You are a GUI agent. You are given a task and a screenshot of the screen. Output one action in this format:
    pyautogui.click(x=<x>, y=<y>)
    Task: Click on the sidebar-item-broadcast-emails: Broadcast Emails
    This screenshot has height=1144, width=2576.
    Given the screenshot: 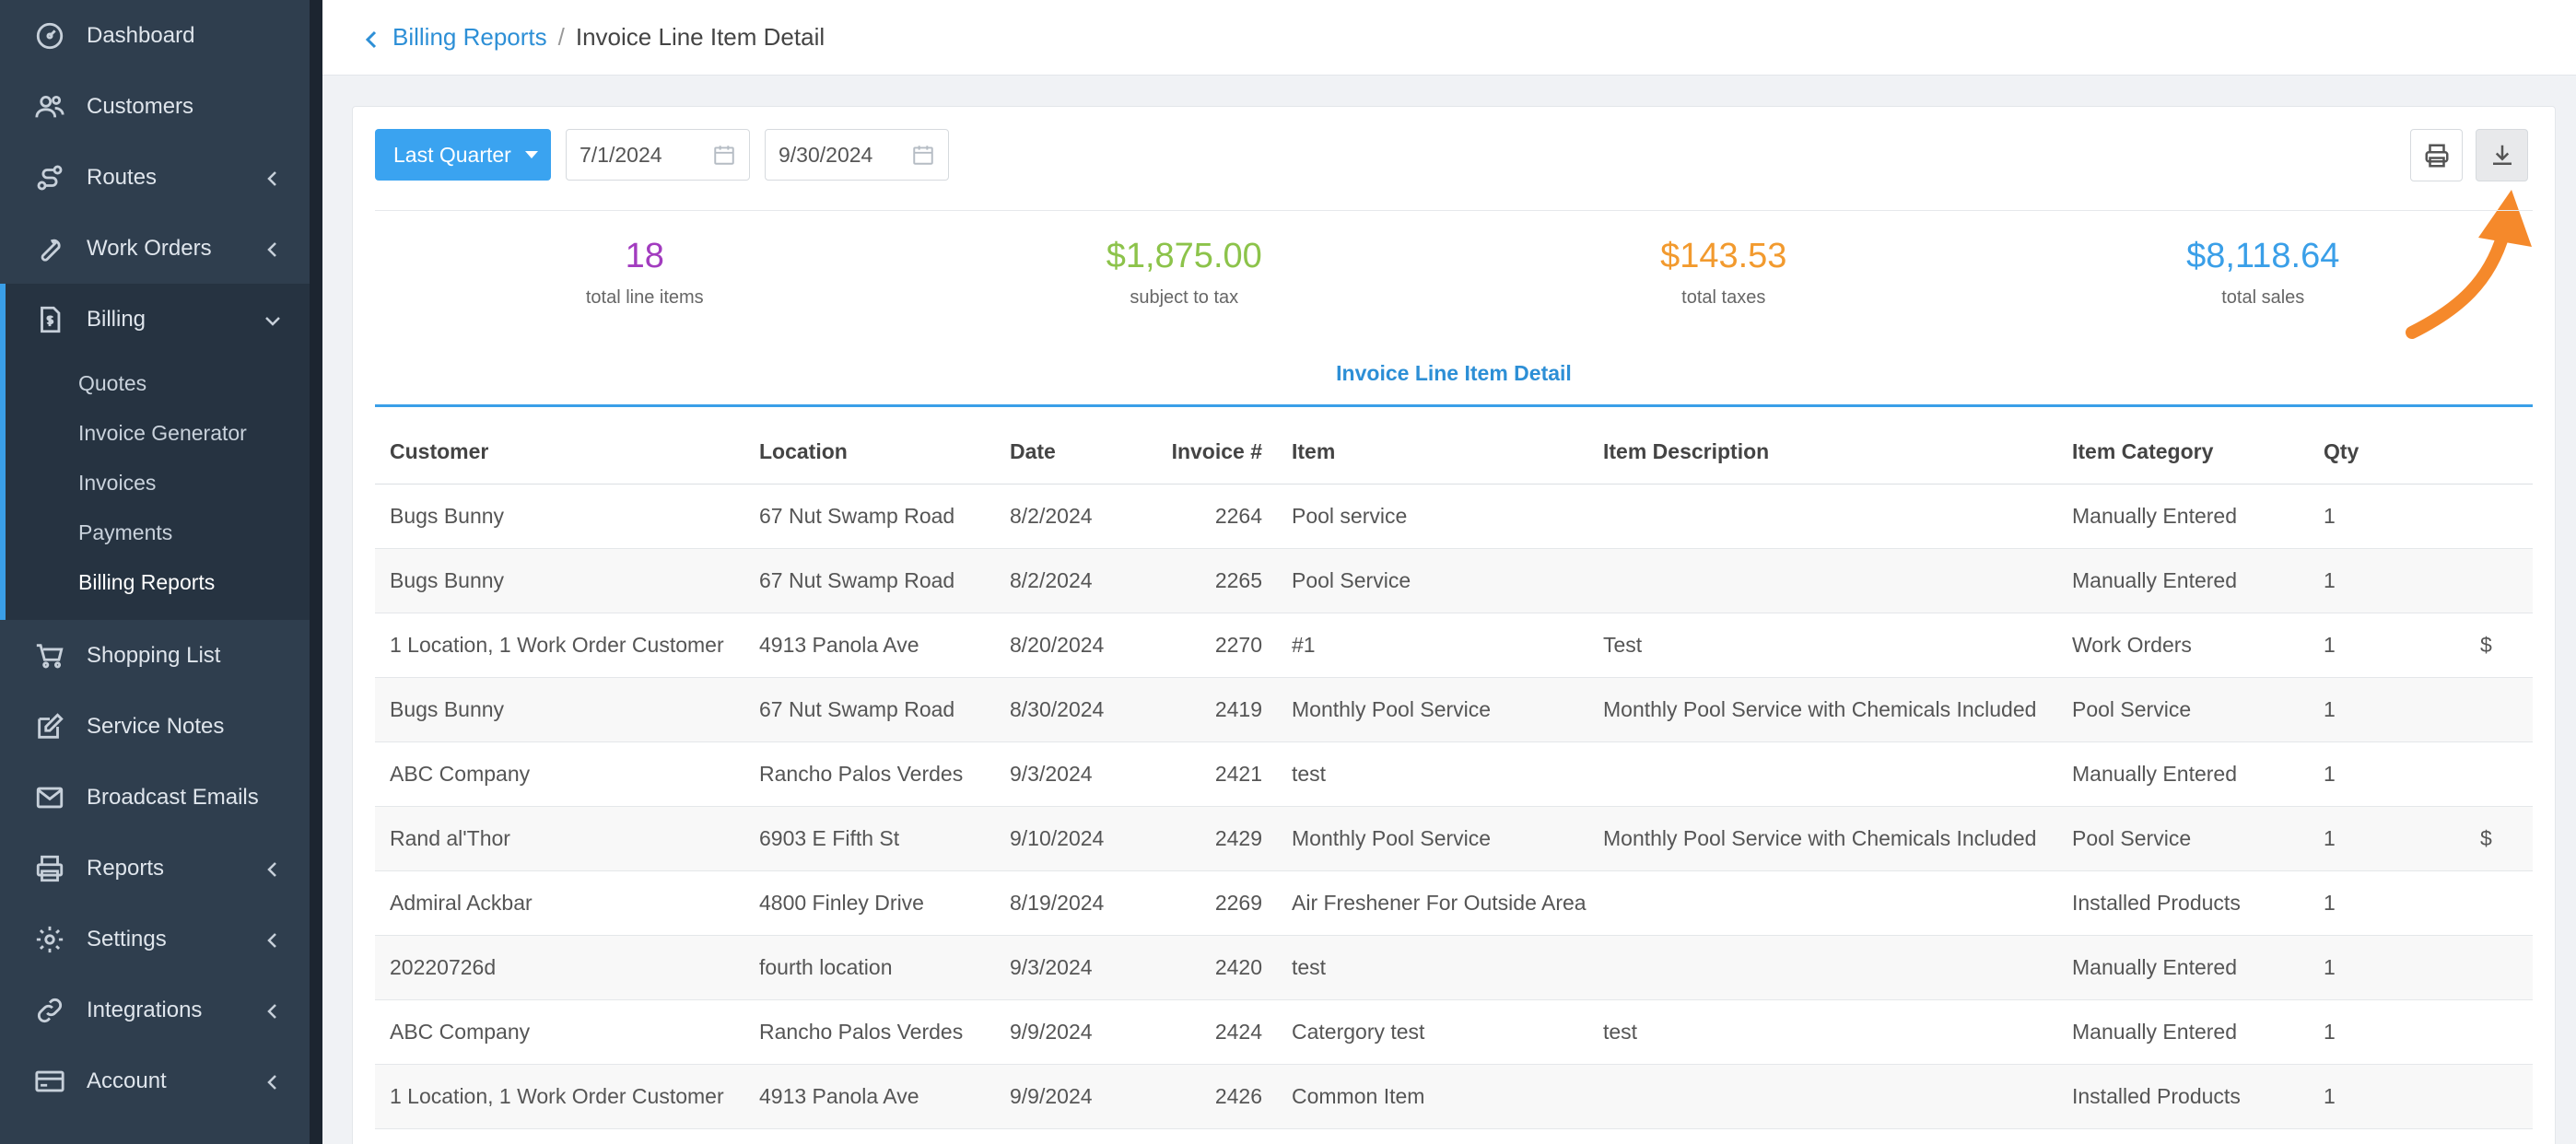 What is the action you would take?
    pyautogui.click(x=155, y=797)
    